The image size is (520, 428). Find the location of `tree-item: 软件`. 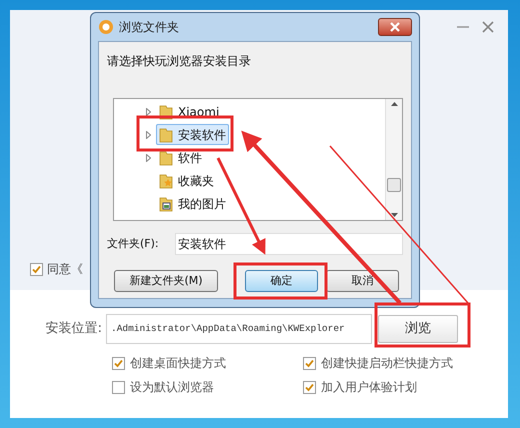

tree-item: 软件 is located at coordinates (180, 157).